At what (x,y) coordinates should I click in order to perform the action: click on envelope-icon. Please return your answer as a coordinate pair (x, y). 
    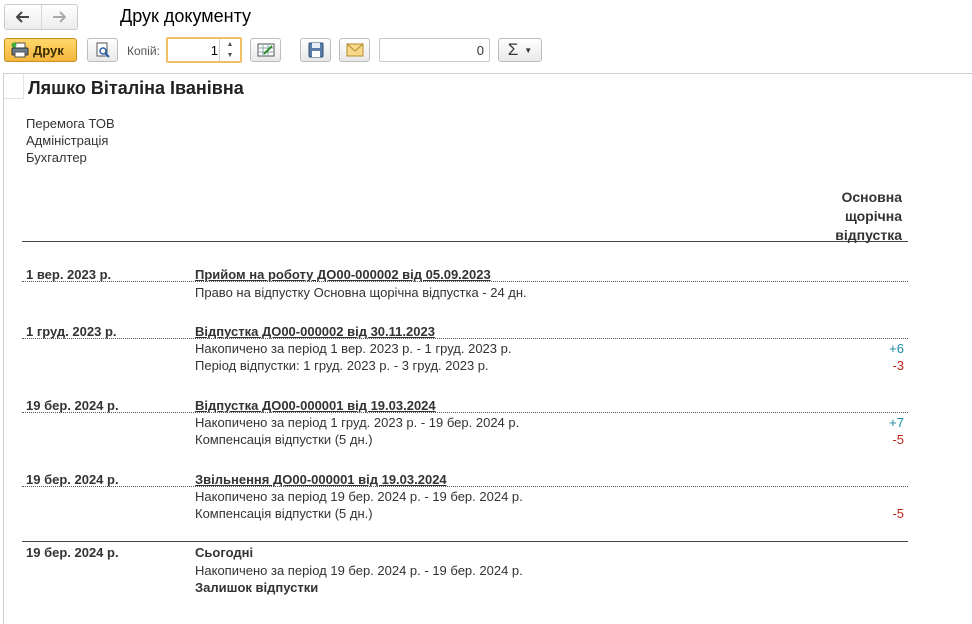
    Looking at the image, I should click on (354, 50).